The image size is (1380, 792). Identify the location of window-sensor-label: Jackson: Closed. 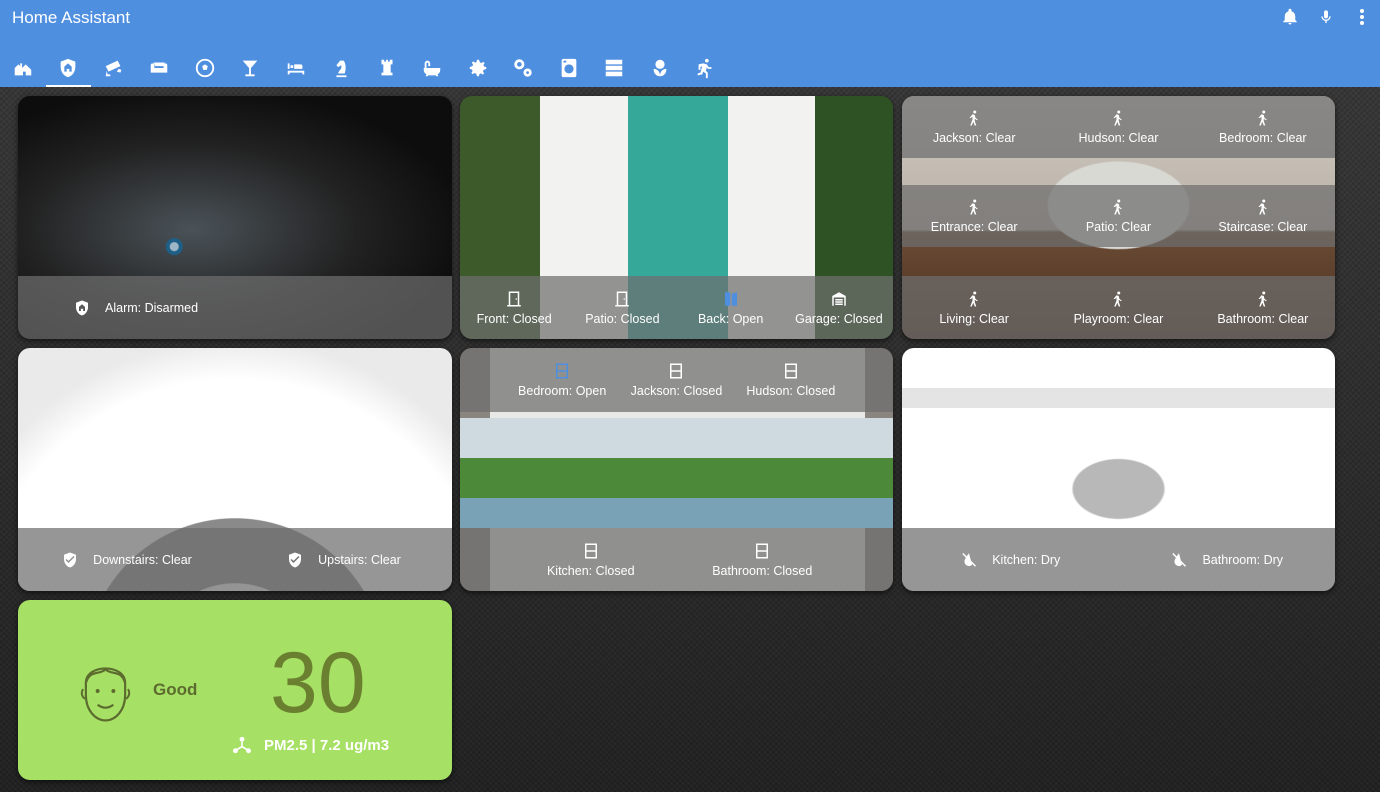
(676, 391).